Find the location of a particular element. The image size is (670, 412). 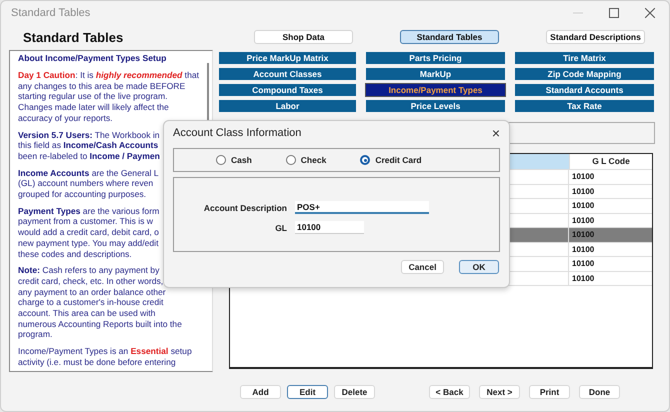

radio-label: Credit Card is located at coordinates (398, 160).